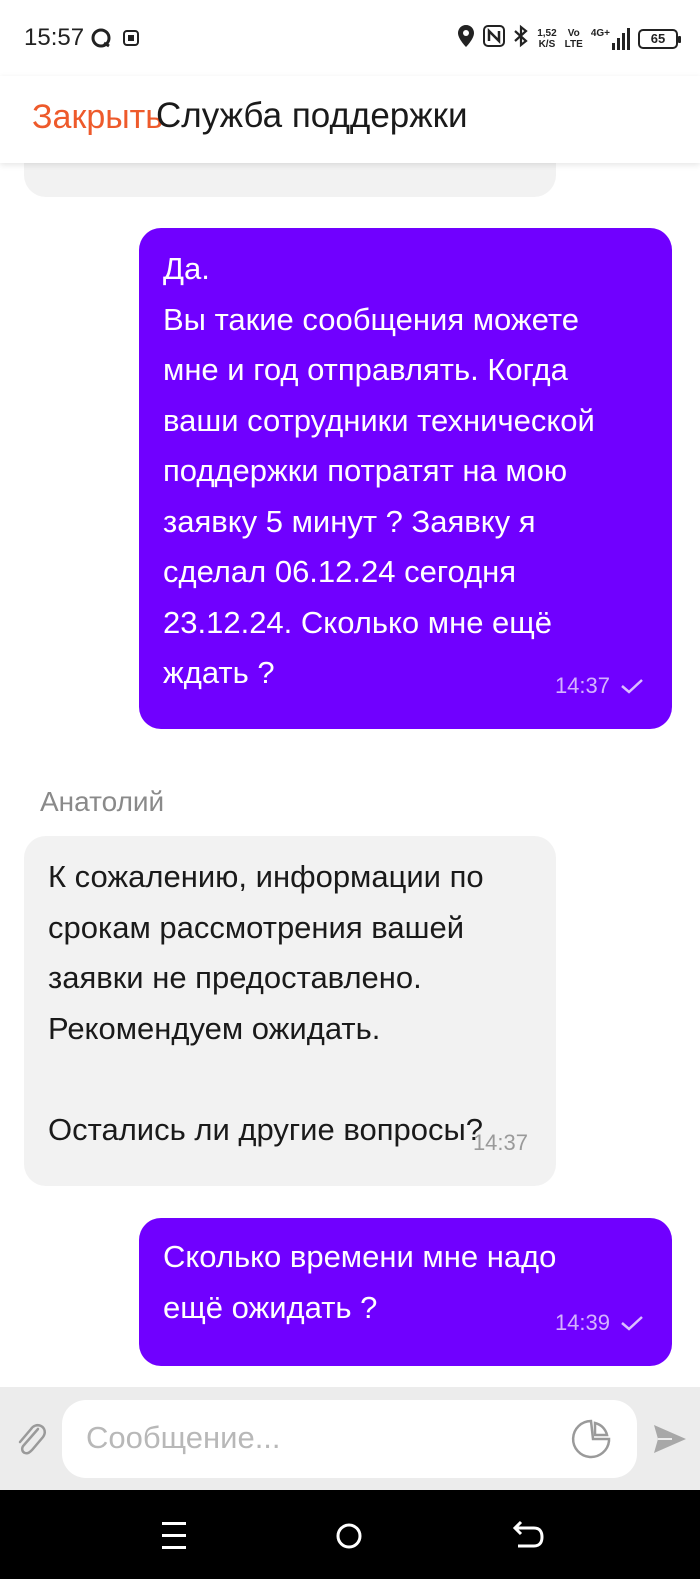  Describe the element at coordinates (500, 171) in the screenshot. I see `message-time: 14:33` at that location.